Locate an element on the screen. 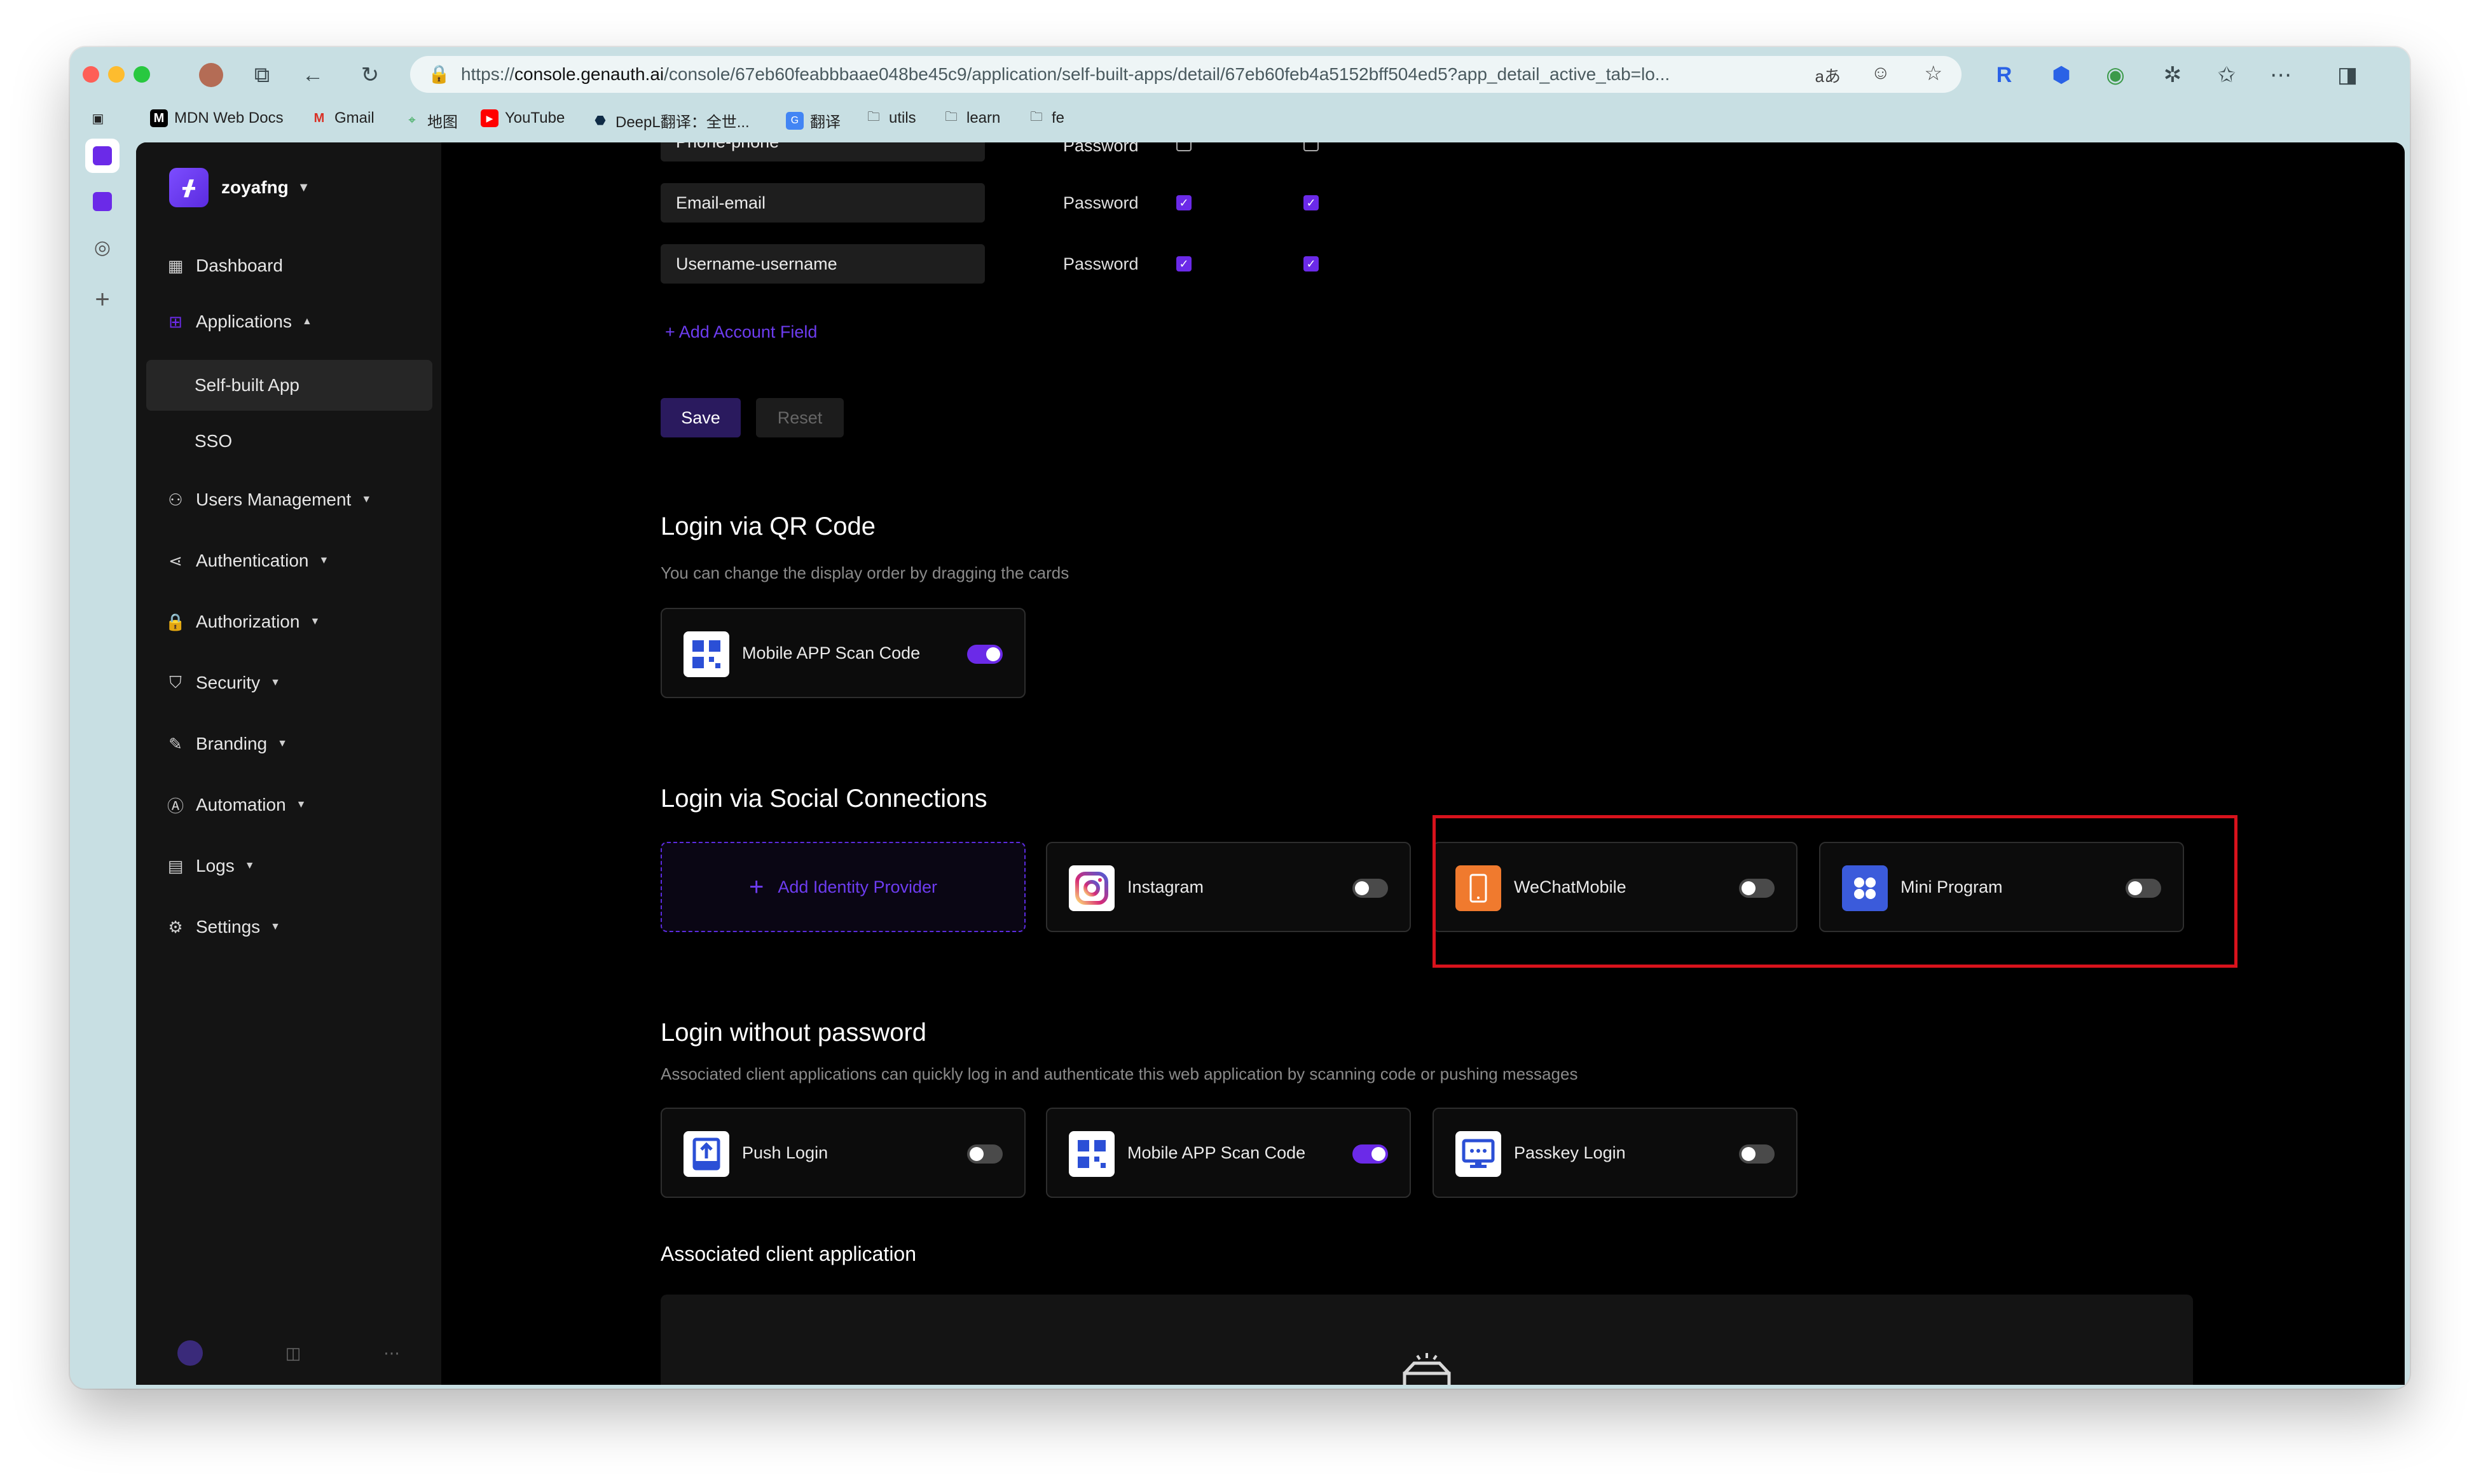 The width and height of the screenshot is (2481, 1484). tabs-icon: ⧉ is located at coordinates (262, 75).